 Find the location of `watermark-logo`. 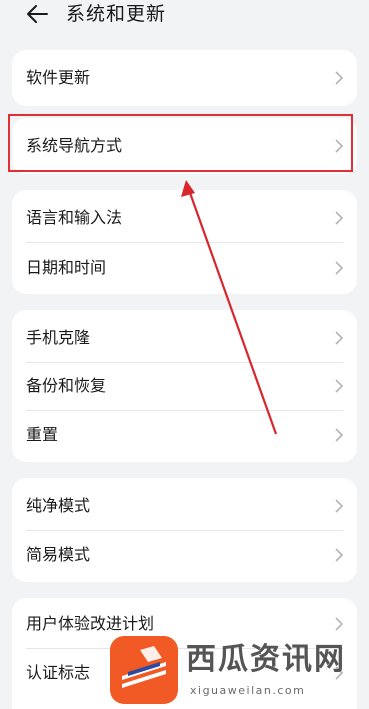

watermark-logo is located at coordinates (144, 670).